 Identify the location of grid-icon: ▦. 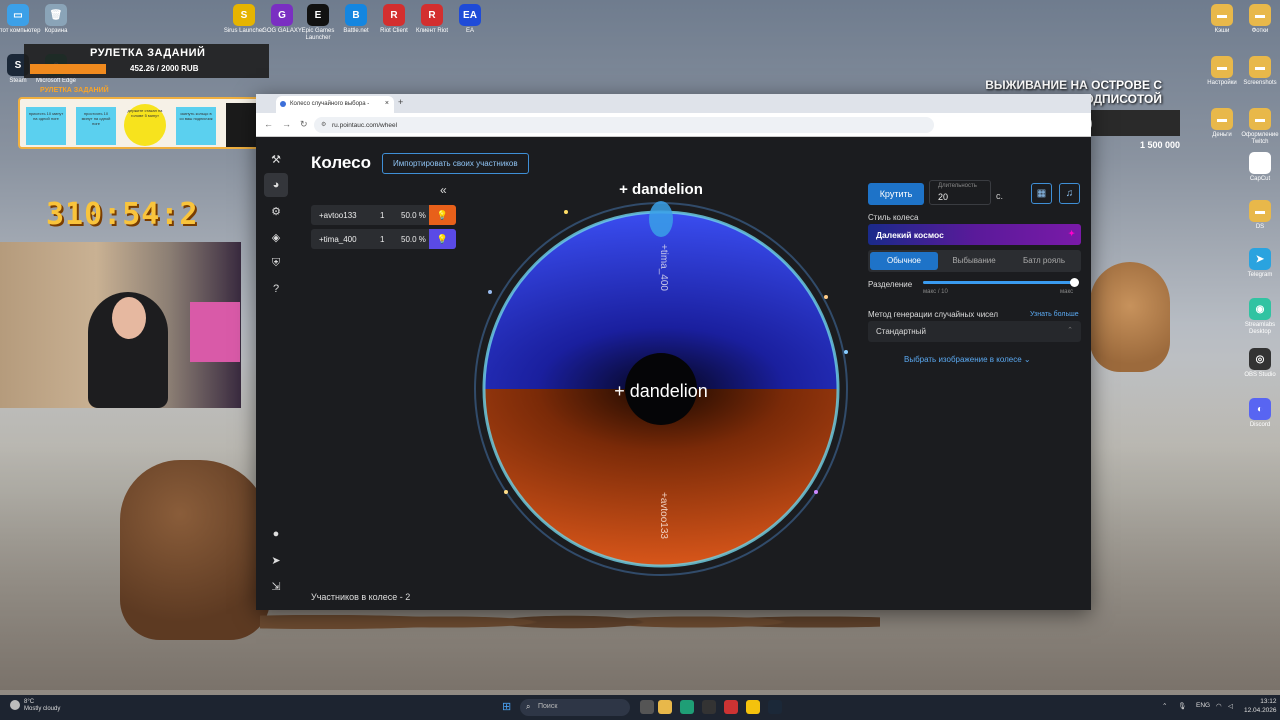
(1041, 193).